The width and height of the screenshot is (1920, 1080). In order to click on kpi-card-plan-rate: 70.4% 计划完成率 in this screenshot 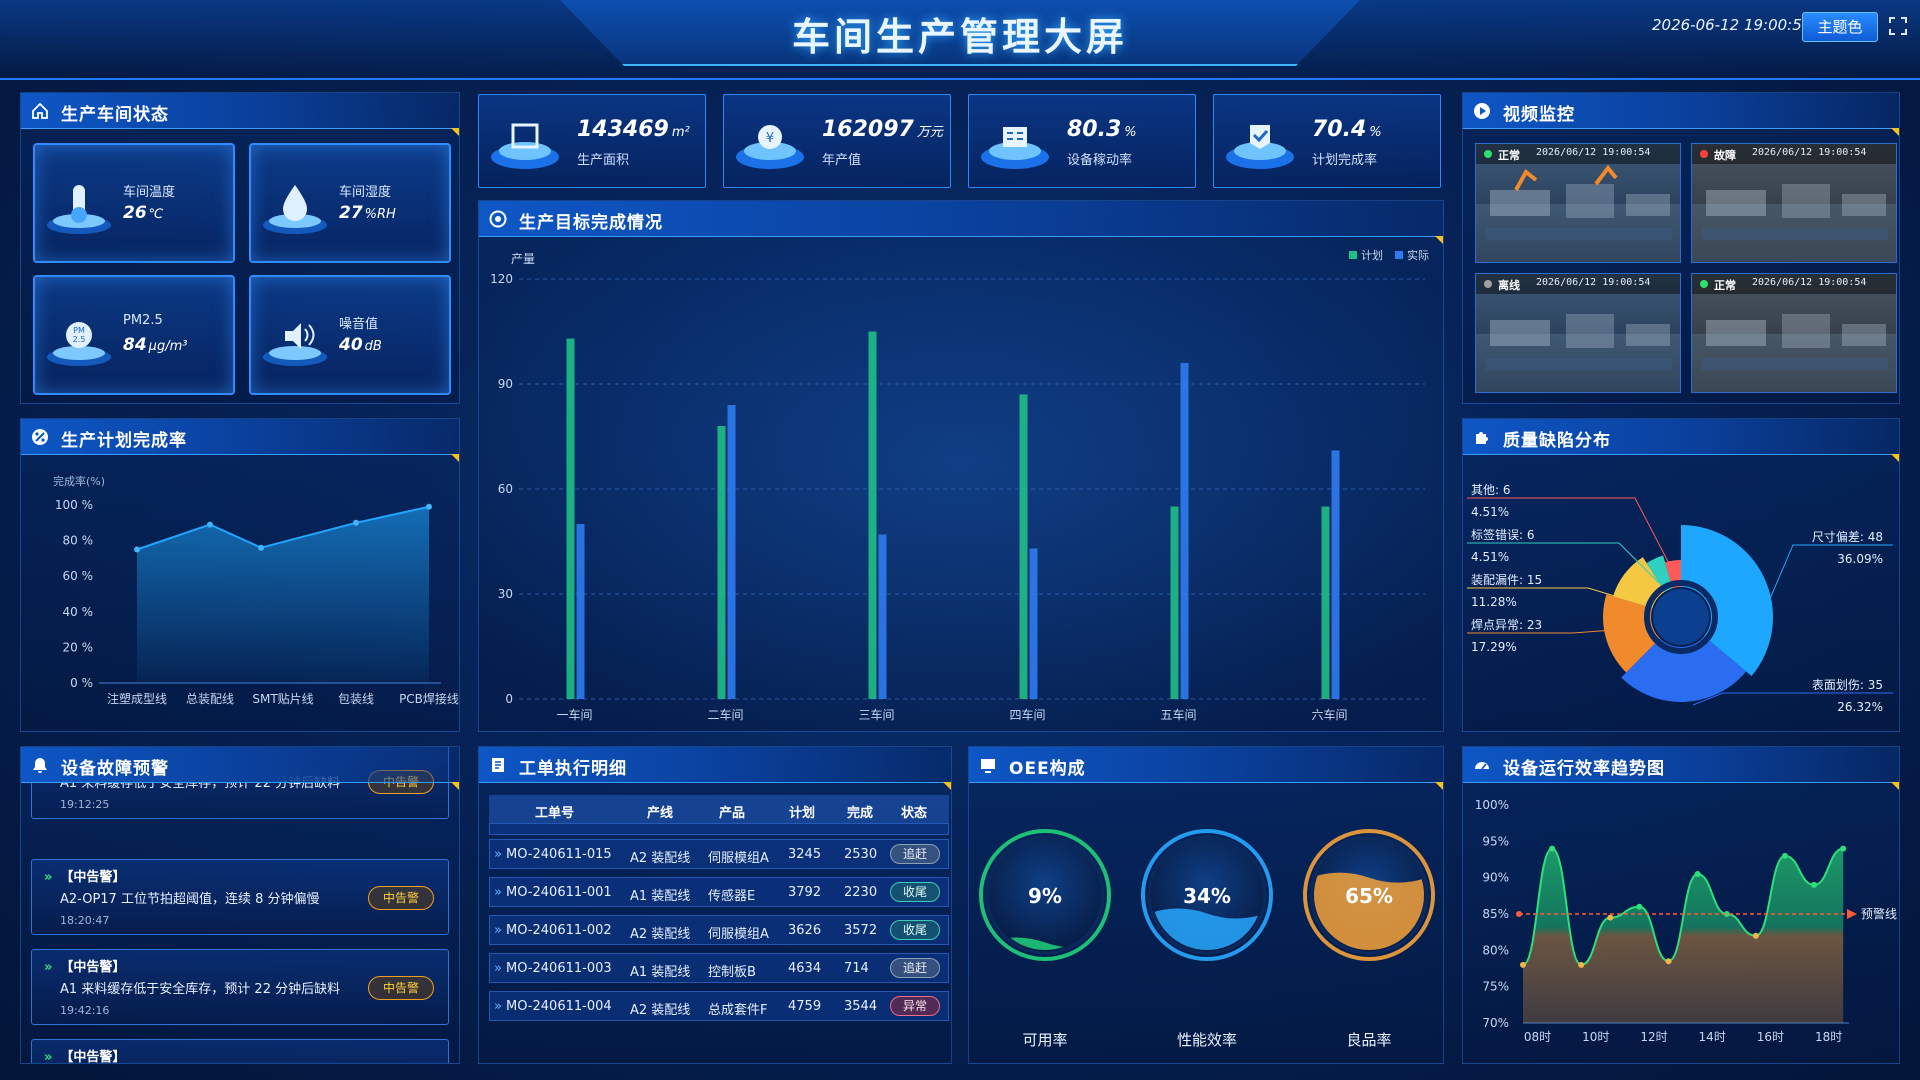, I will do `click(1327, 141)`.